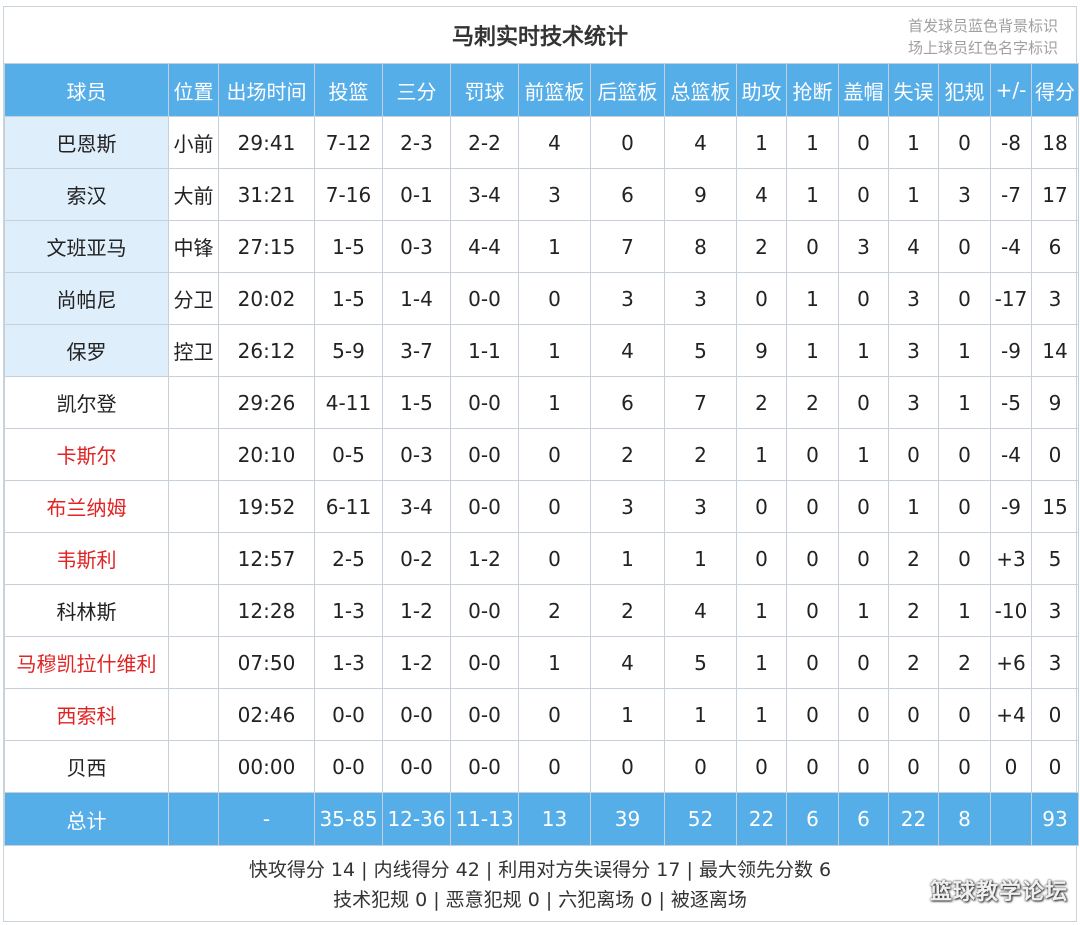 This screenshot has width=1080, height=925. What do you see at coordinates (541, 402) in the screenshot?
I see `table-row: 凯尔登 29:26 4-11 1-5 0-0 1 6 7 2 2 0 3 1 -5 9` at bounding box center [541, 402].